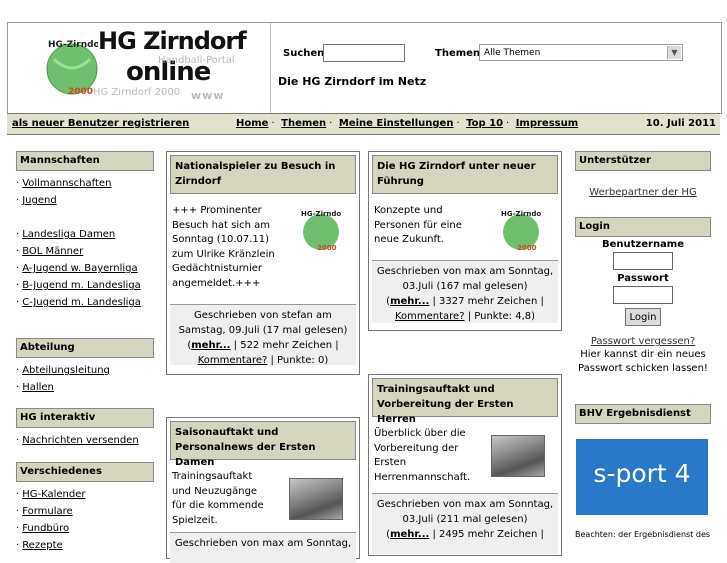 The width and height of the screenshot is (727, 563). Describe the element at coordinates (680, 123) in the screenshot. I see `current-date: 10. Juli 2011` at that location.